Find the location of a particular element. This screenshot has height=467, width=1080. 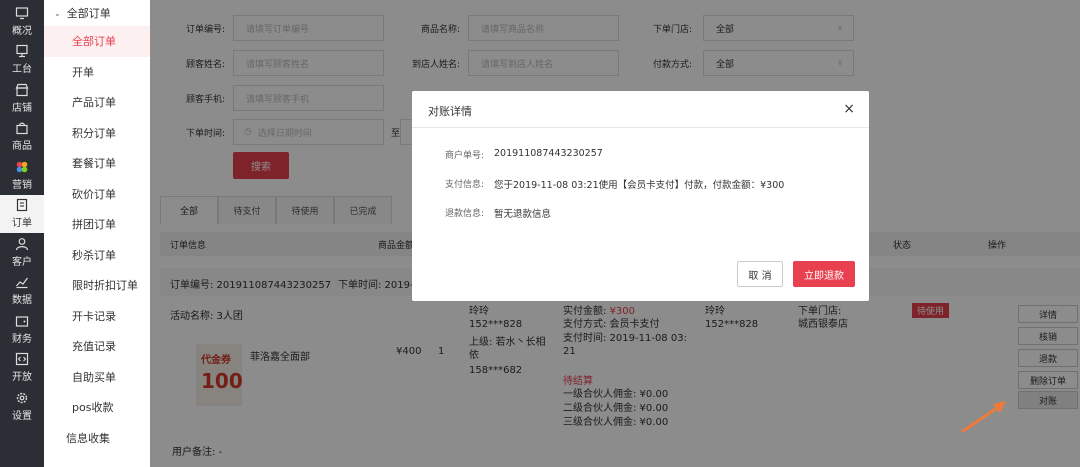

rail-item-customers: 客户 is located at coordinates (22, 252).